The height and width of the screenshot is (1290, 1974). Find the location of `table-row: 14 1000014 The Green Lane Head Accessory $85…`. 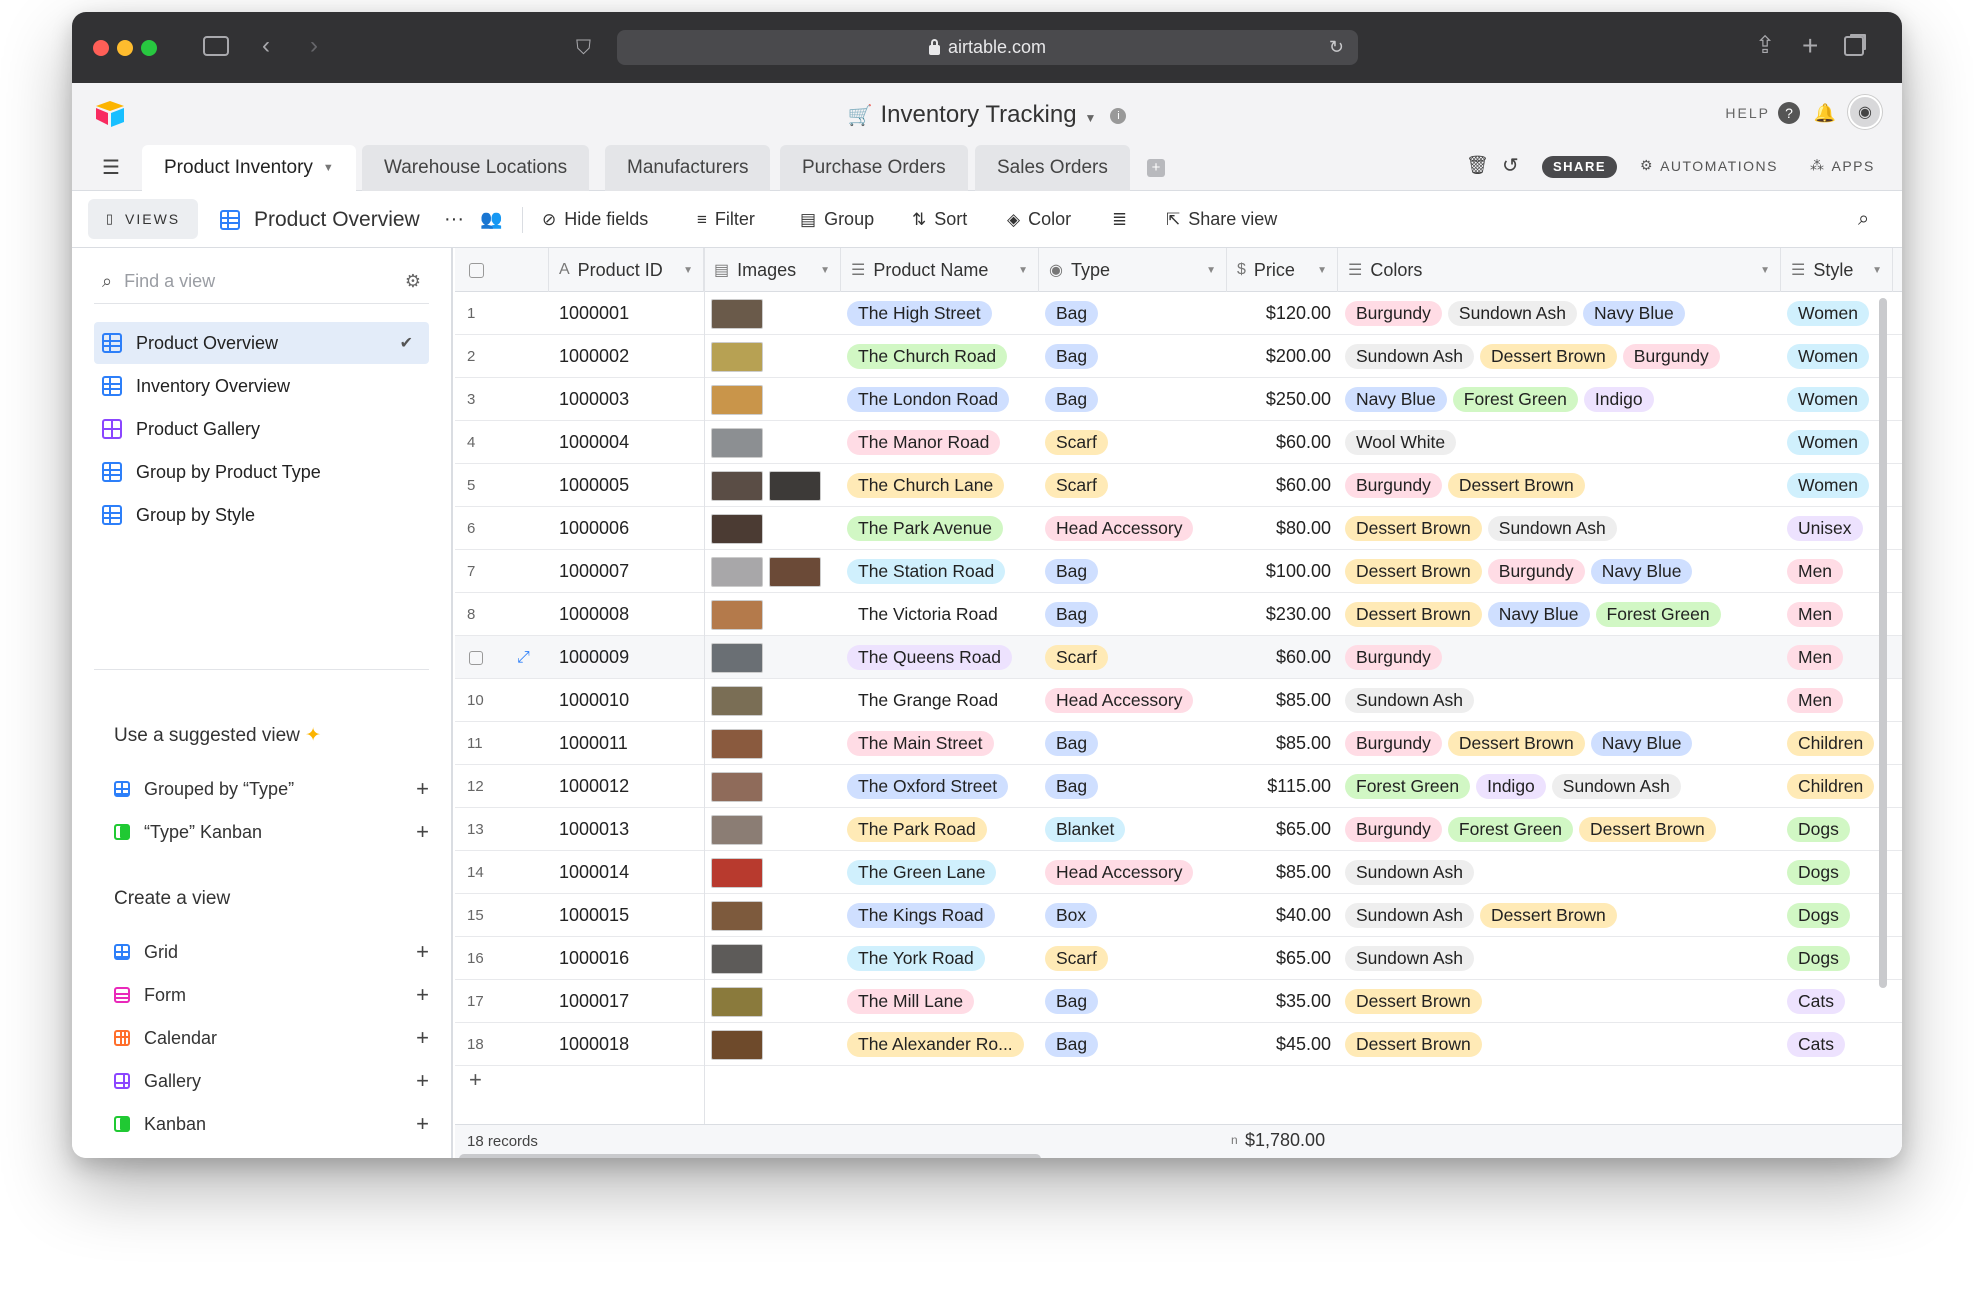

table-row: 14 1000014 The Green Lane Head Accessory $85… is located at coordinates (1178, 872).